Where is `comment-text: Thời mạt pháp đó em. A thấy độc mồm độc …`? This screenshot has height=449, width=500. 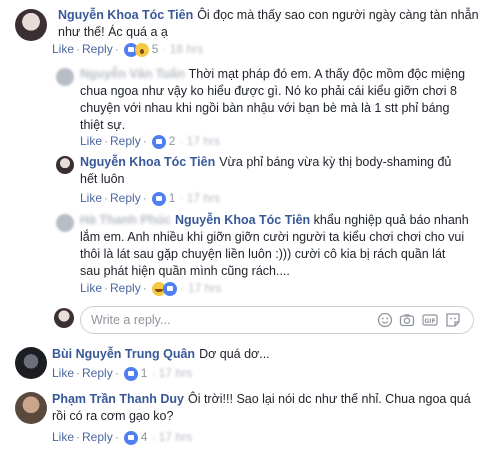
comment-text: Thời mạt pháp đó em. A thấy độc mồm độc … is located at coordinates (327, 74).